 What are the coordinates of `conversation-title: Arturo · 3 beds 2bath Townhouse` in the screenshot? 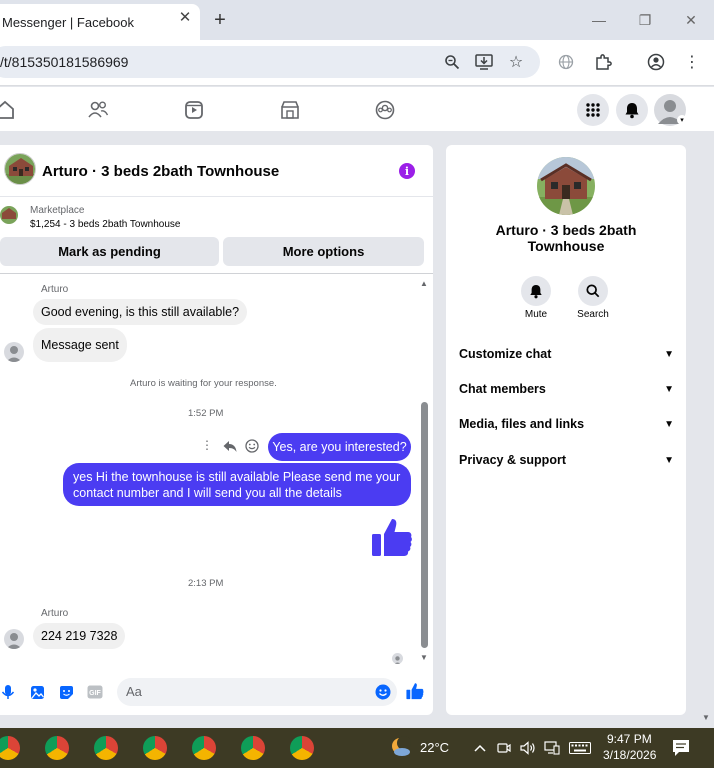 It's located at (160, 171).